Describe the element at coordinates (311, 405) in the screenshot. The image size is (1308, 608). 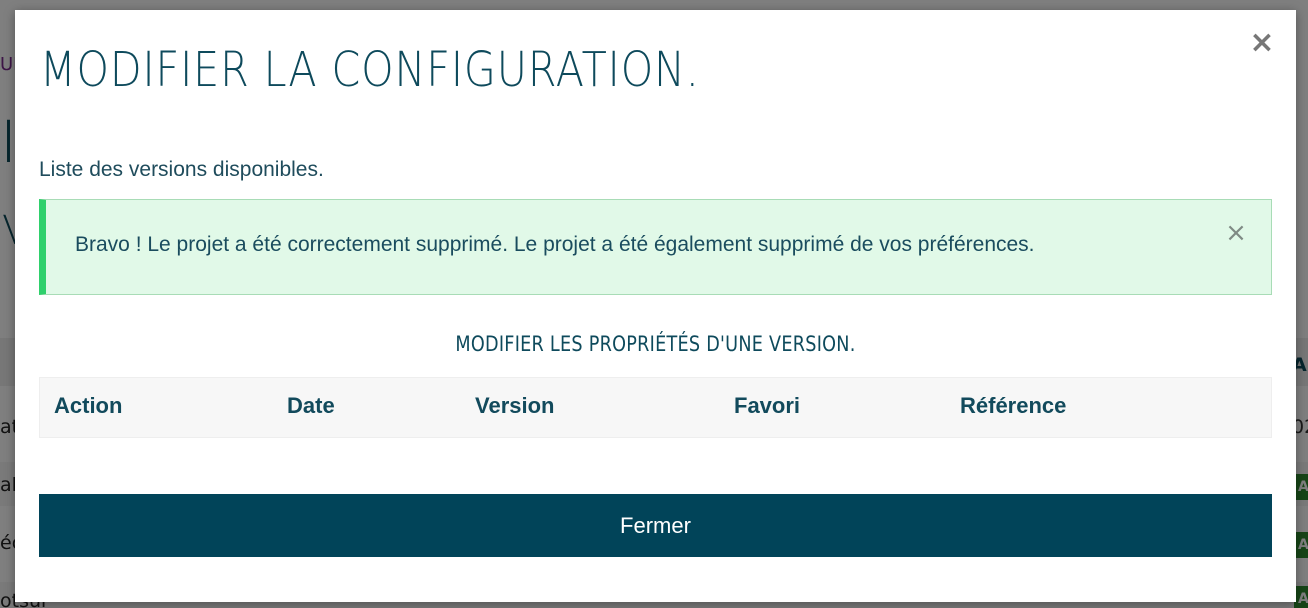
I see `column-header-date: Date` at that location.